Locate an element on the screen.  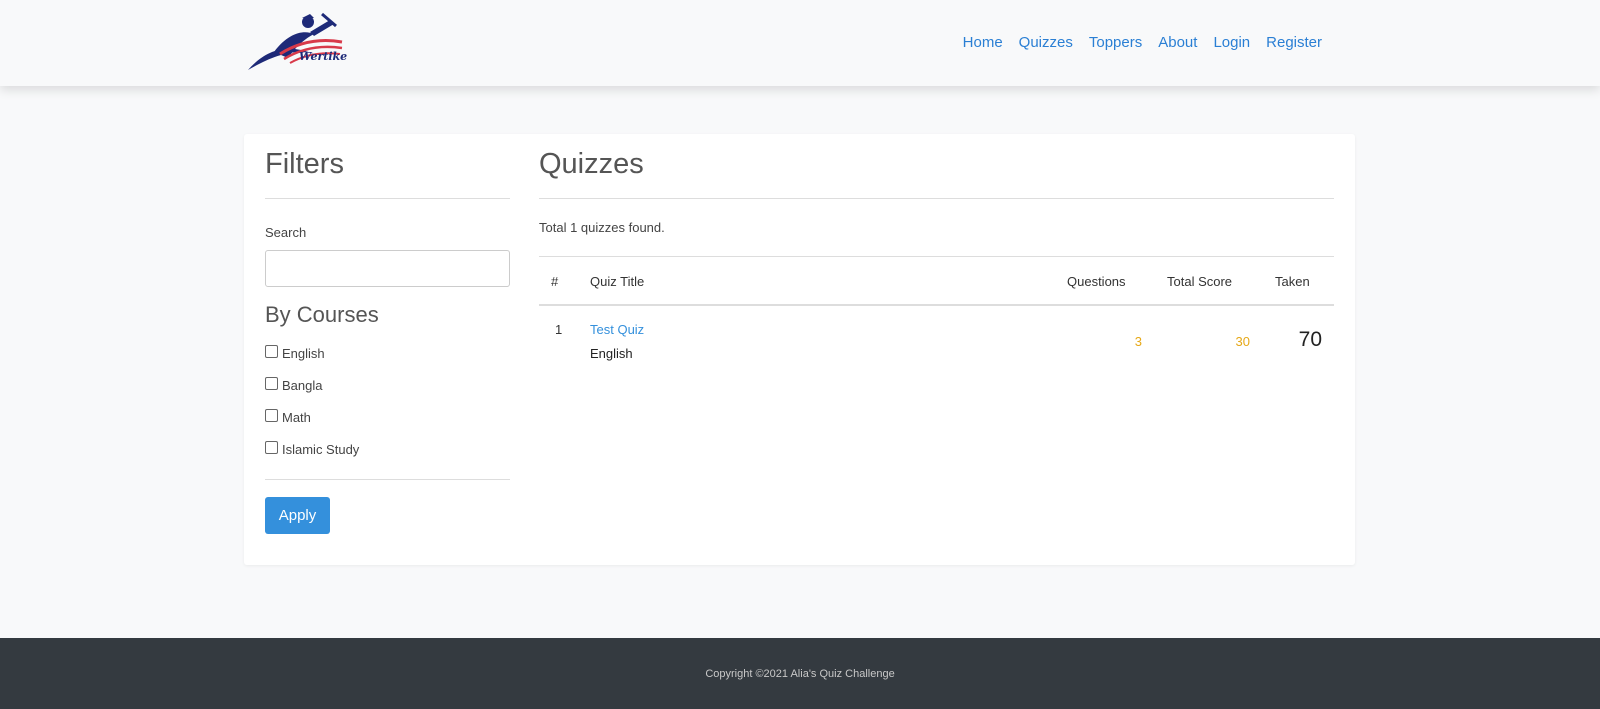
quiz-course: English is located at coordinates (611, 353).